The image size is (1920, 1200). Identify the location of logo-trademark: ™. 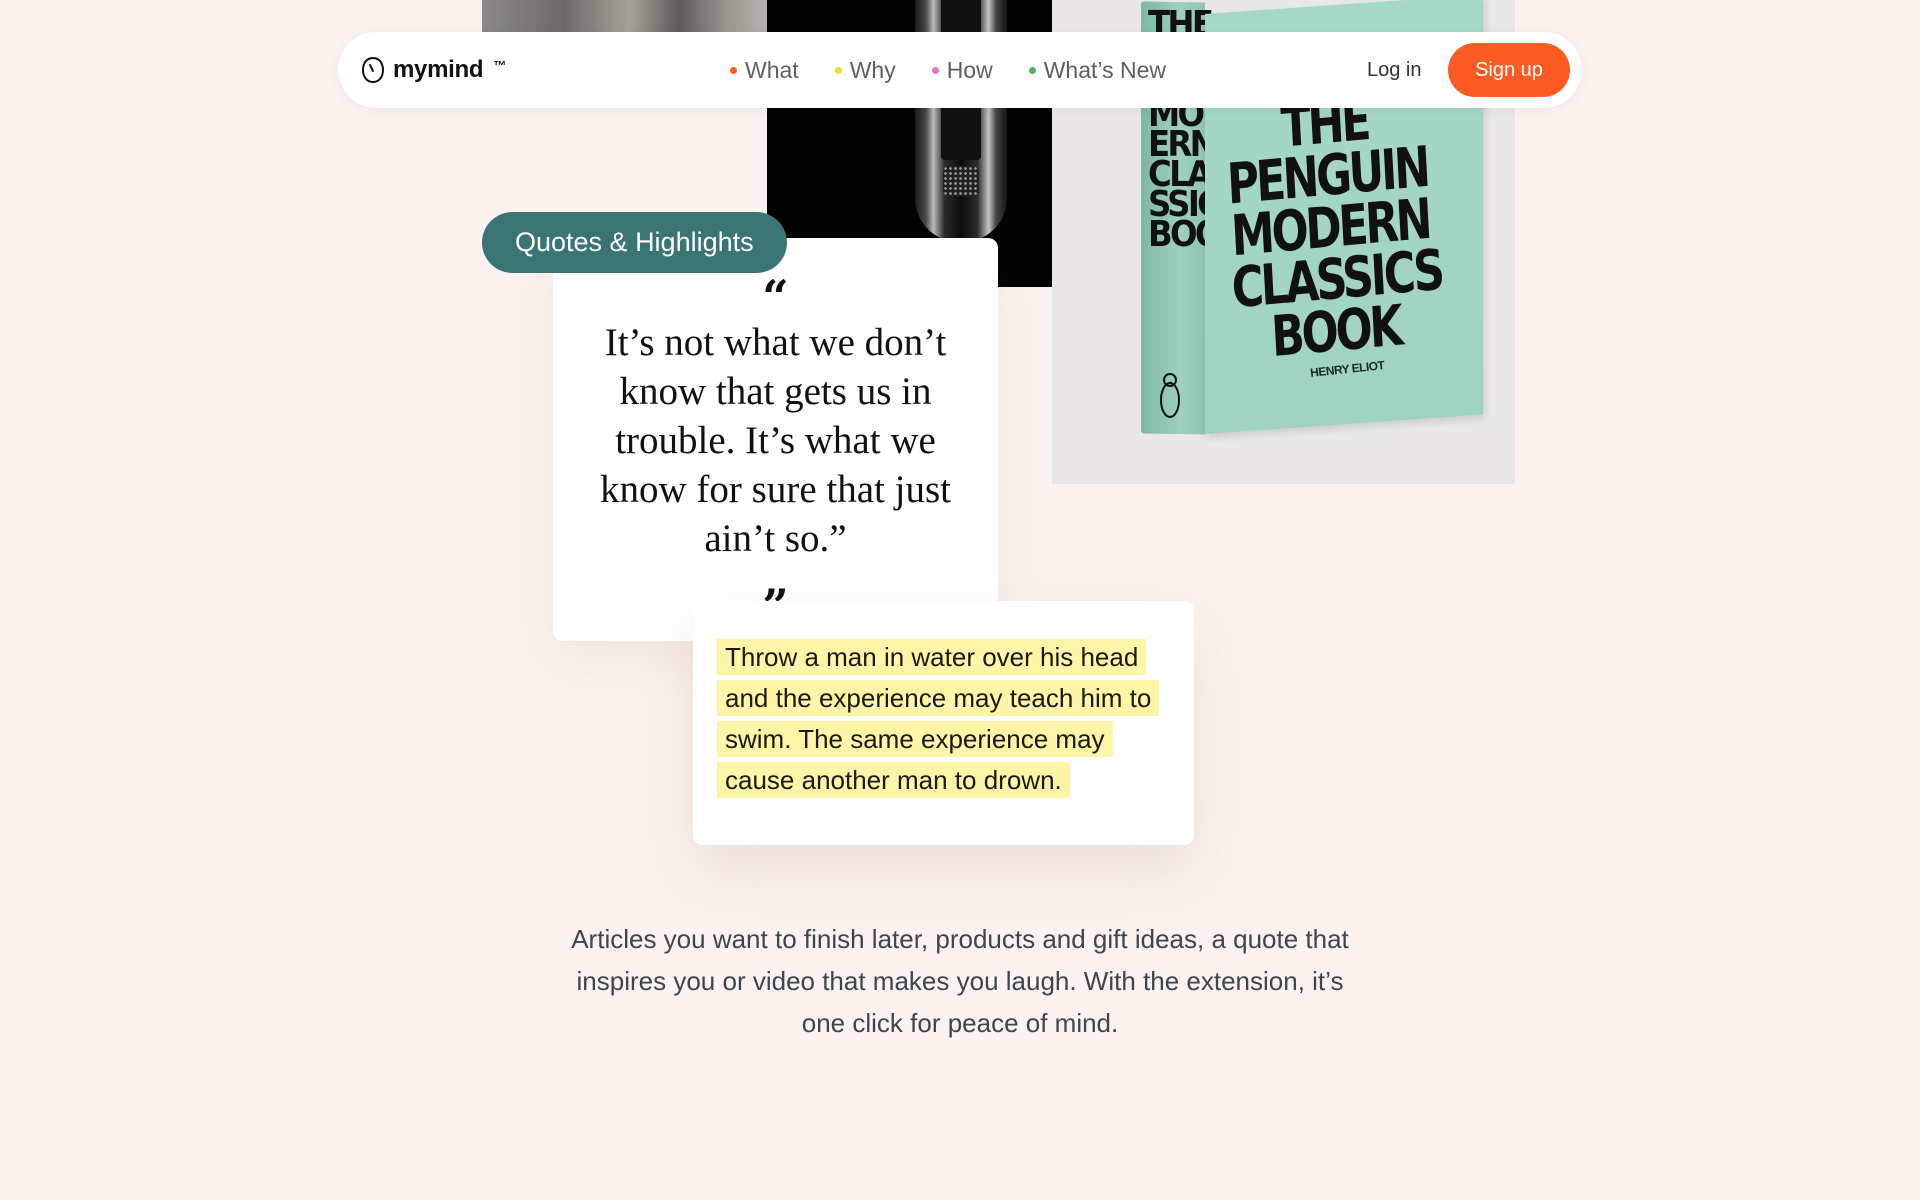
(500, 65).